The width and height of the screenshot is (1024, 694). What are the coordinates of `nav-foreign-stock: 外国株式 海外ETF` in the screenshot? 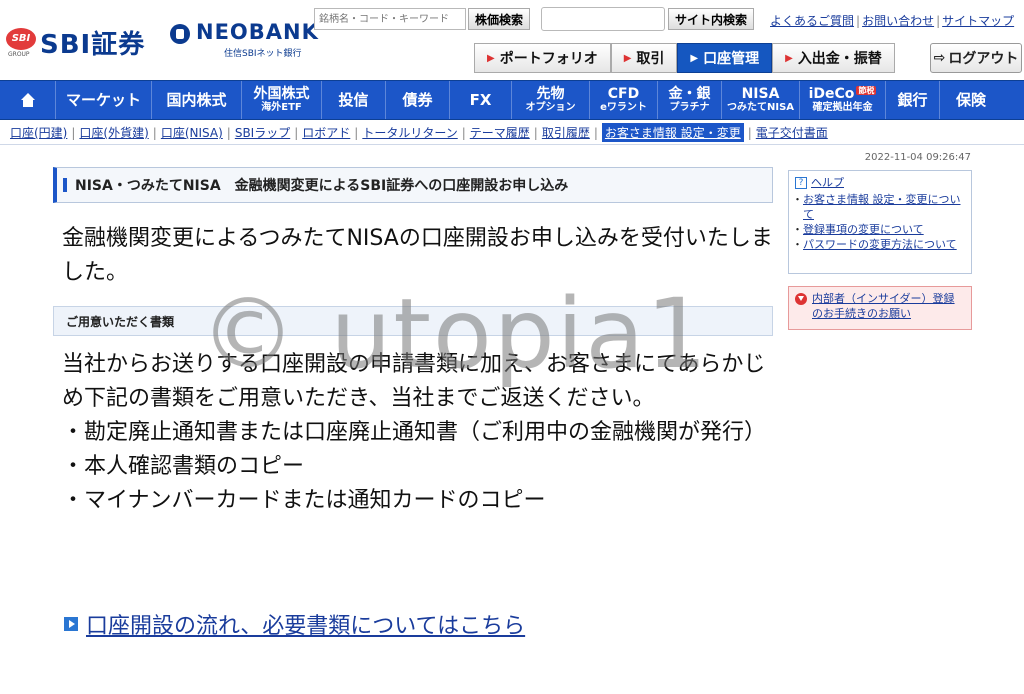 It's located at (282, 100).